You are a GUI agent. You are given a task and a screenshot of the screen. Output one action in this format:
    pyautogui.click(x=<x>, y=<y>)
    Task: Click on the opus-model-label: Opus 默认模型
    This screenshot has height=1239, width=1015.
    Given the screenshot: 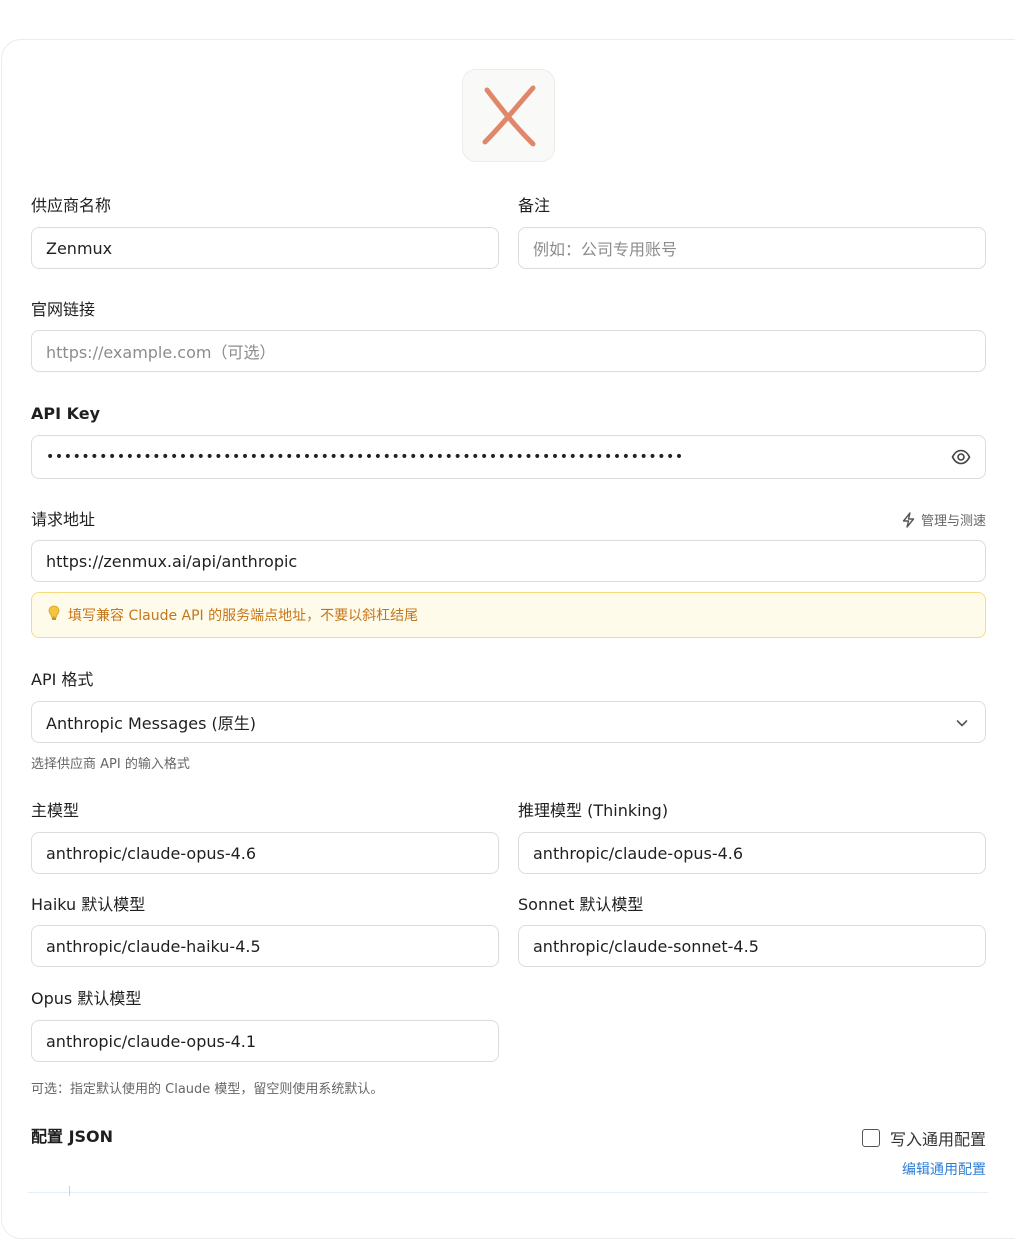 What is the action you would take?
    pyautogui.click(x=86, y=998)
    